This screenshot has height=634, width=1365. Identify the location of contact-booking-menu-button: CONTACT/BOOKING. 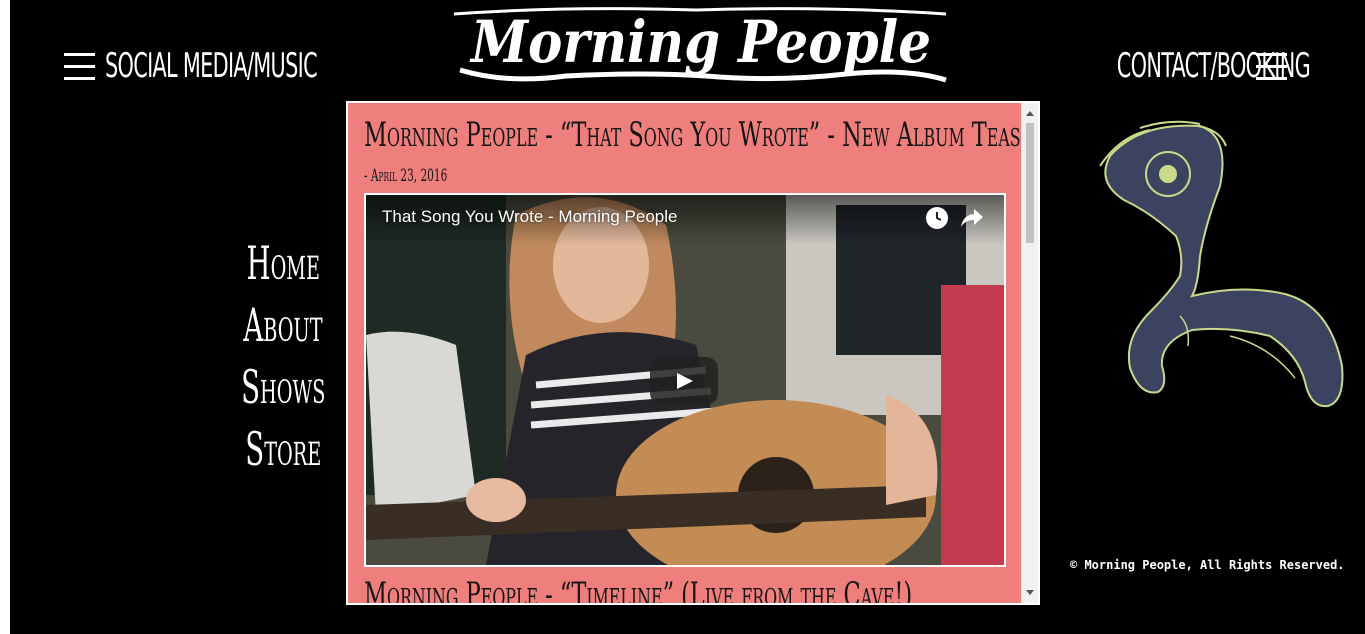
(1183, 66).